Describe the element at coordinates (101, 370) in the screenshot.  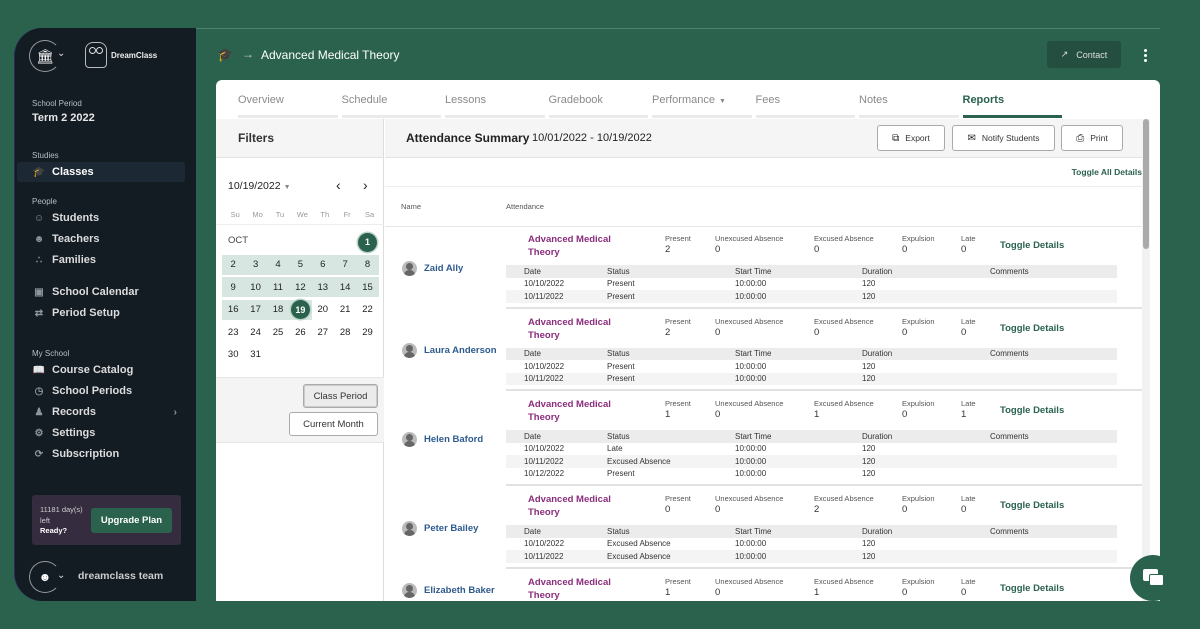
I see `sidebar-item-course-catalog: 📖 Course Catalog` at that location.